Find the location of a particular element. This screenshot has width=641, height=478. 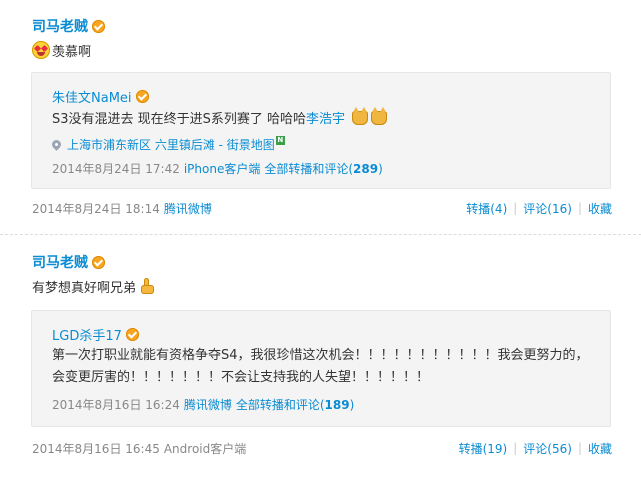

all-reposts-link: 全部转播和评论(289) is located at coordinates (323, 168).